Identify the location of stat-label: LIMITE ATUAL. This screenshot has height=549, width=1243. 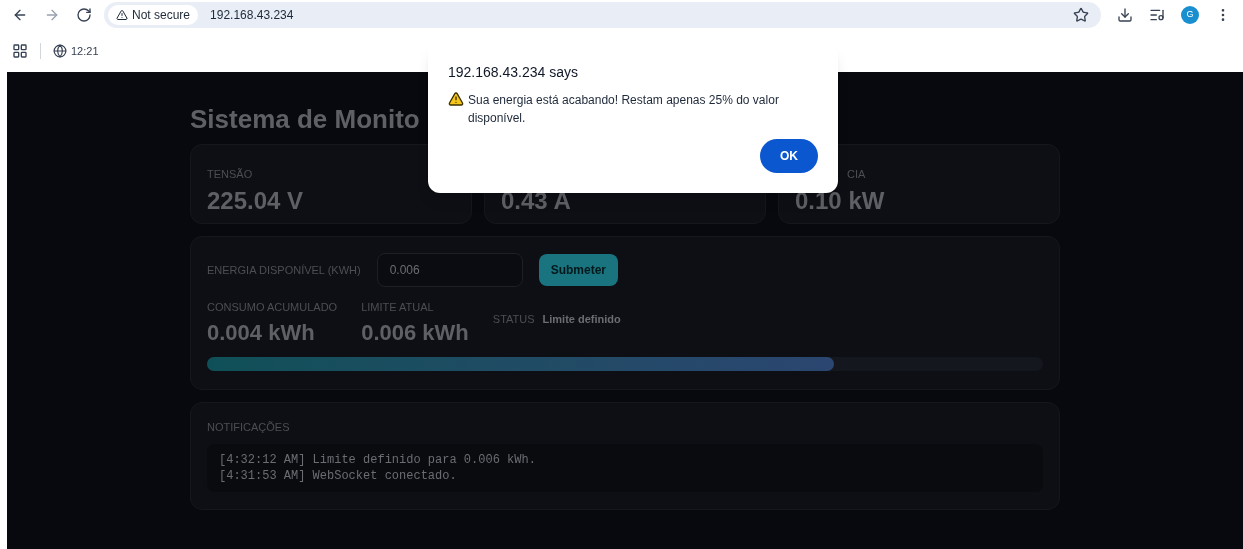
(398, 307).